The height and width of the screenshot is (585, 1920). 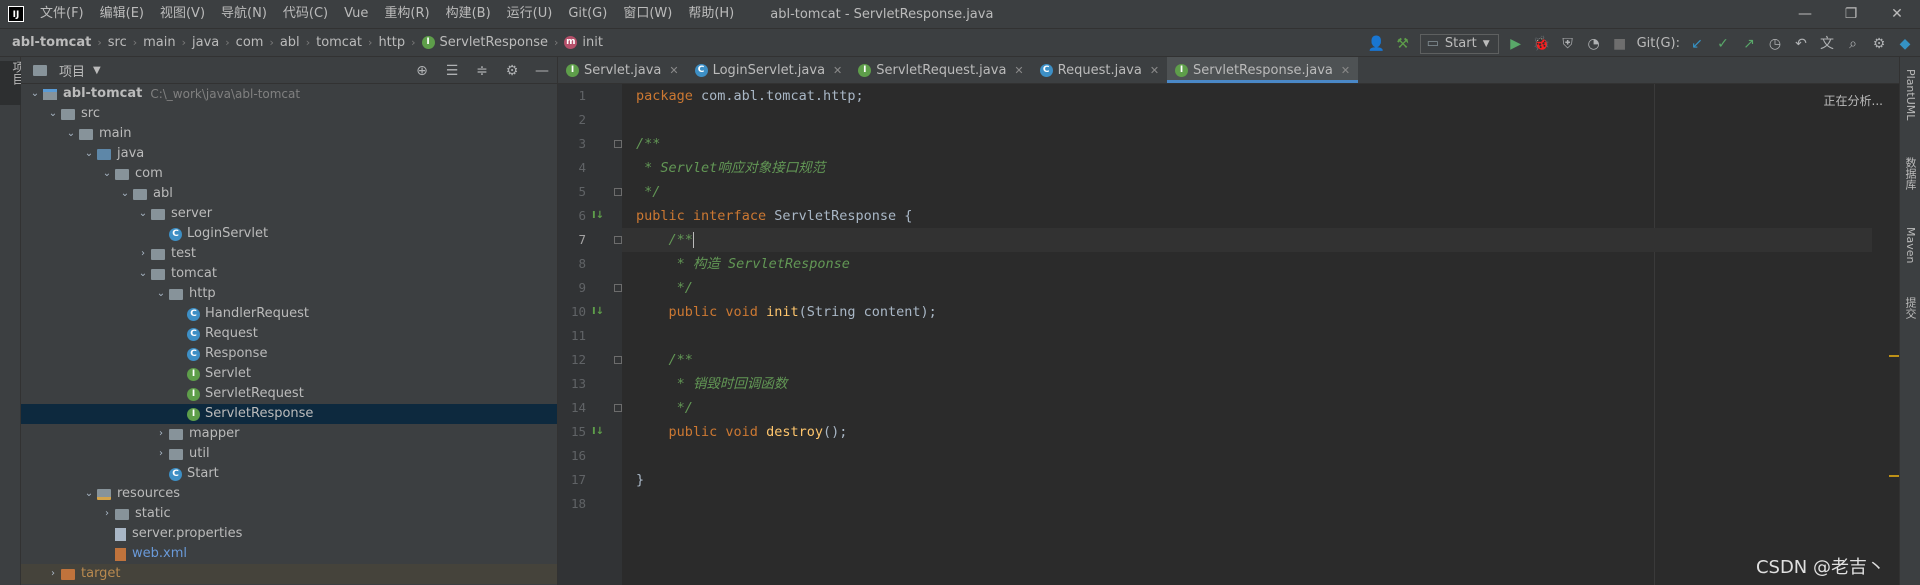 What do you see at coordinates (289, 194) in the screenshot?
I see `tree-item-abl: ⌄ abl` at bounding box center [289, 194].